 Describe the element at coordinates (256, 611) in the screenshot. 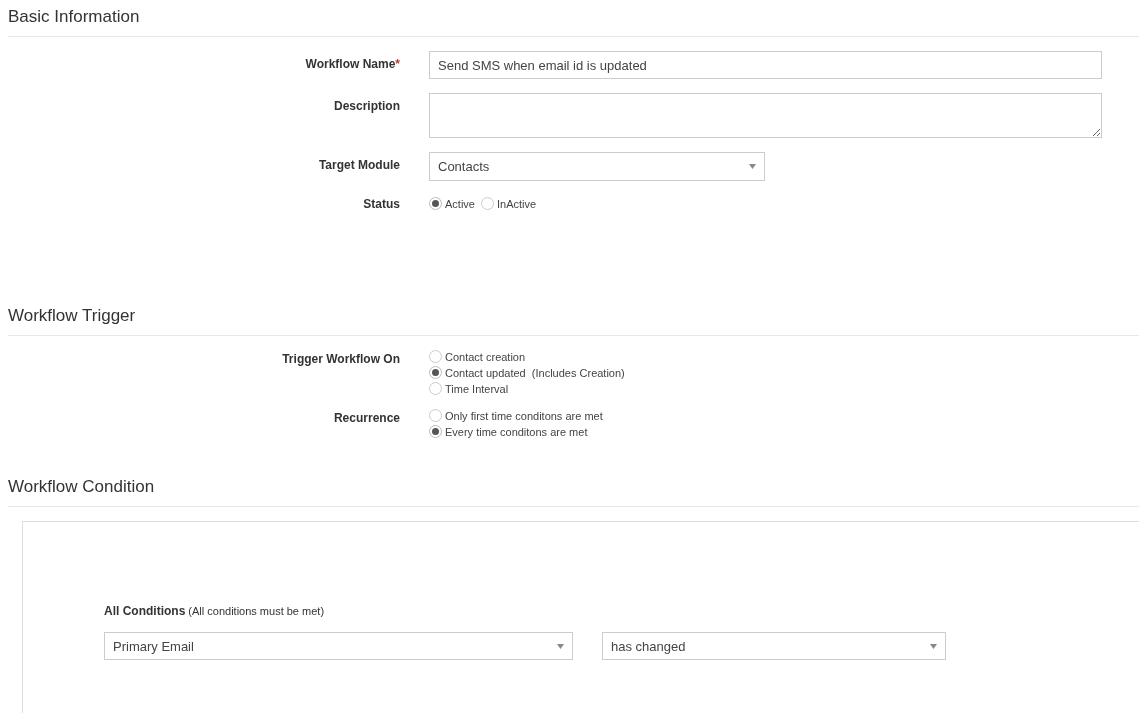

I see `condition-group-note: (All conditions must be met)` at that location.